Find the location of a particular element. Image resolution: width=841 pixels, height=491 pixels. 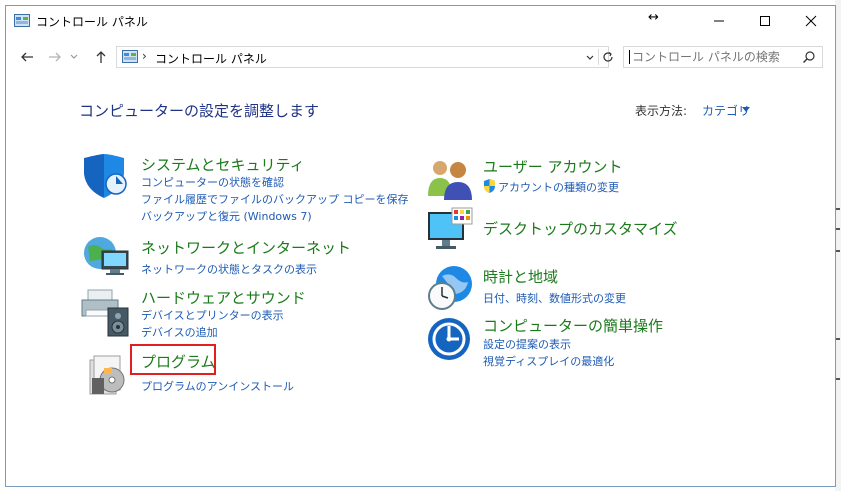

search-box is located at coordinates (723, 57).